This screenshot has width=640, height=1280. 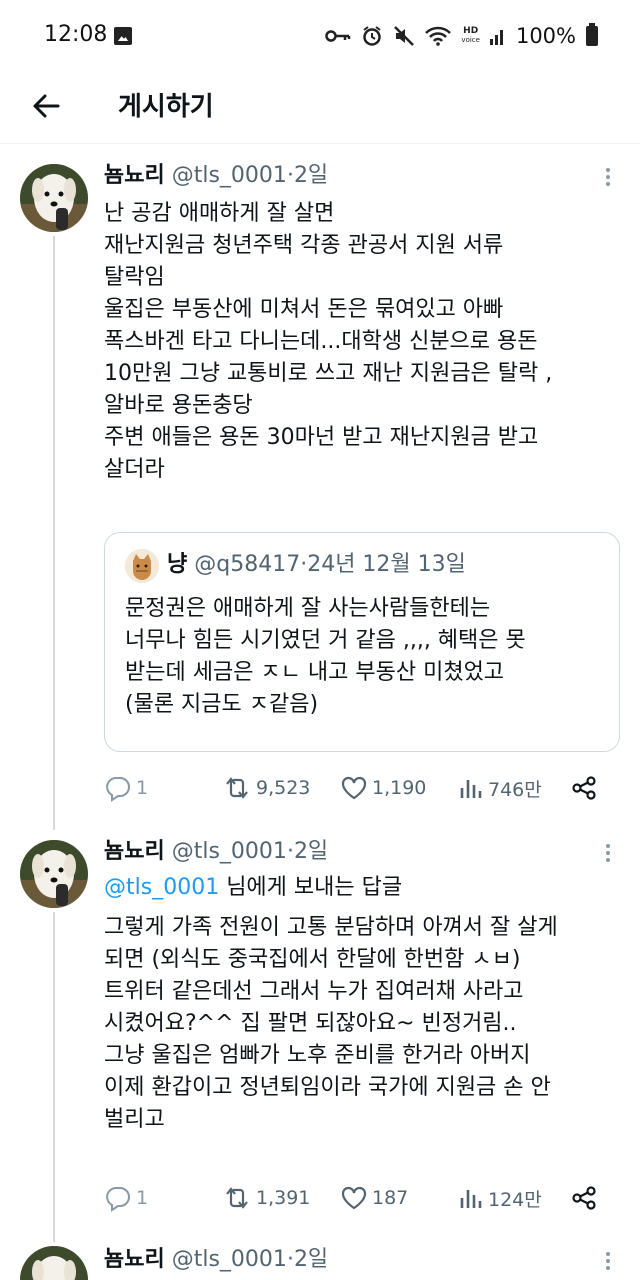 I want to click on retweet-button: 9,523, so click(x=266, y=788).